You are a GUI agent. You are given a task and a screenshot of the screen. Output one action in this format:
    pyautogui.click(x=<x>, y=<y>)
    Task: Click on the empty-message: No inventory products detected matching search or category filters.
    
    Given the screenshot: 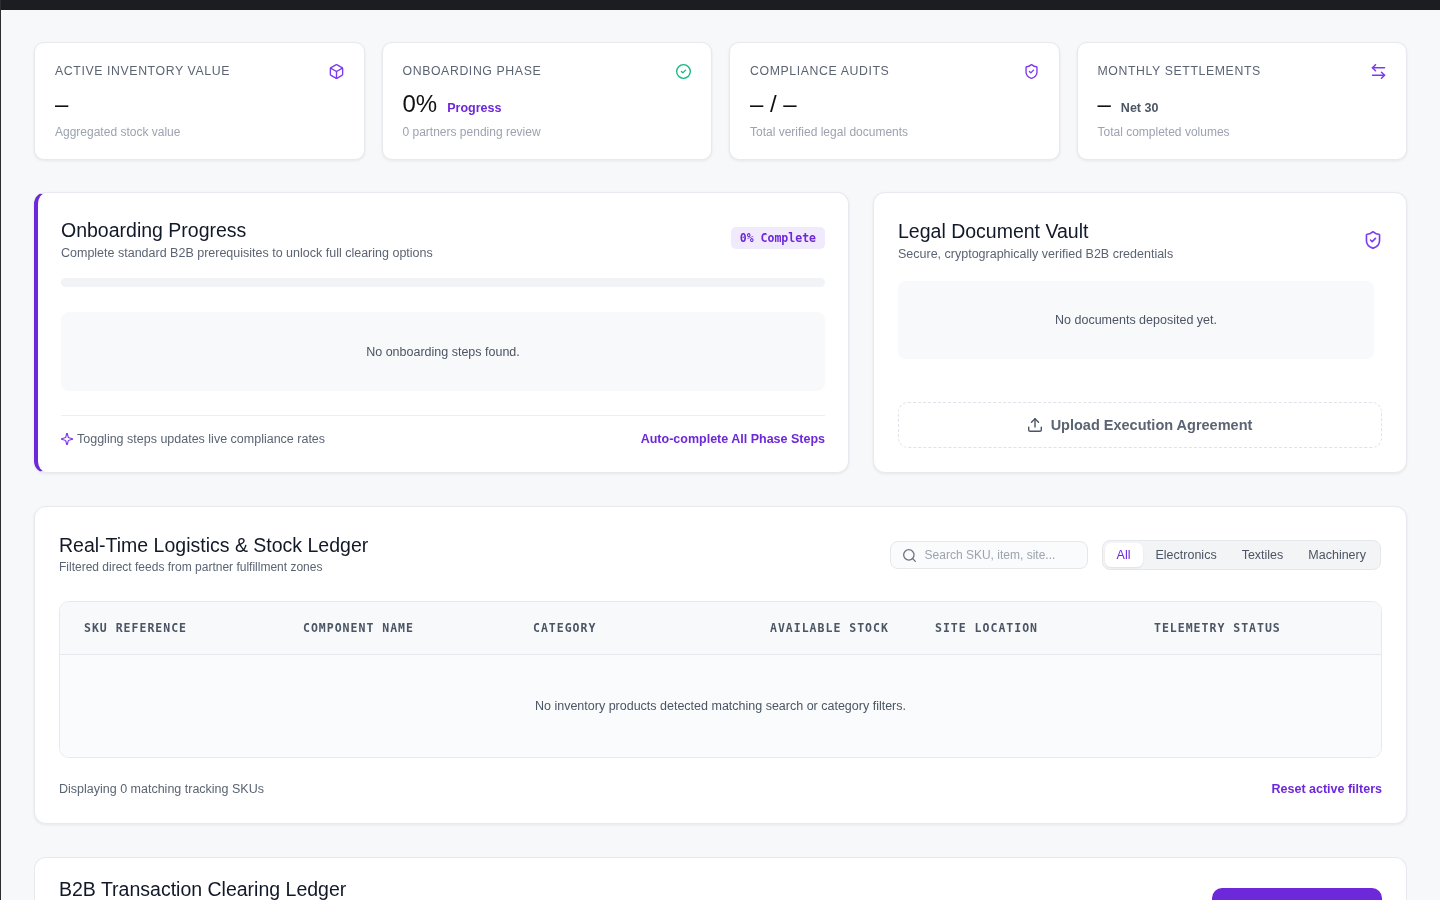 What is the action you would take?
    pyautogui.click(x=720, y=706)
    